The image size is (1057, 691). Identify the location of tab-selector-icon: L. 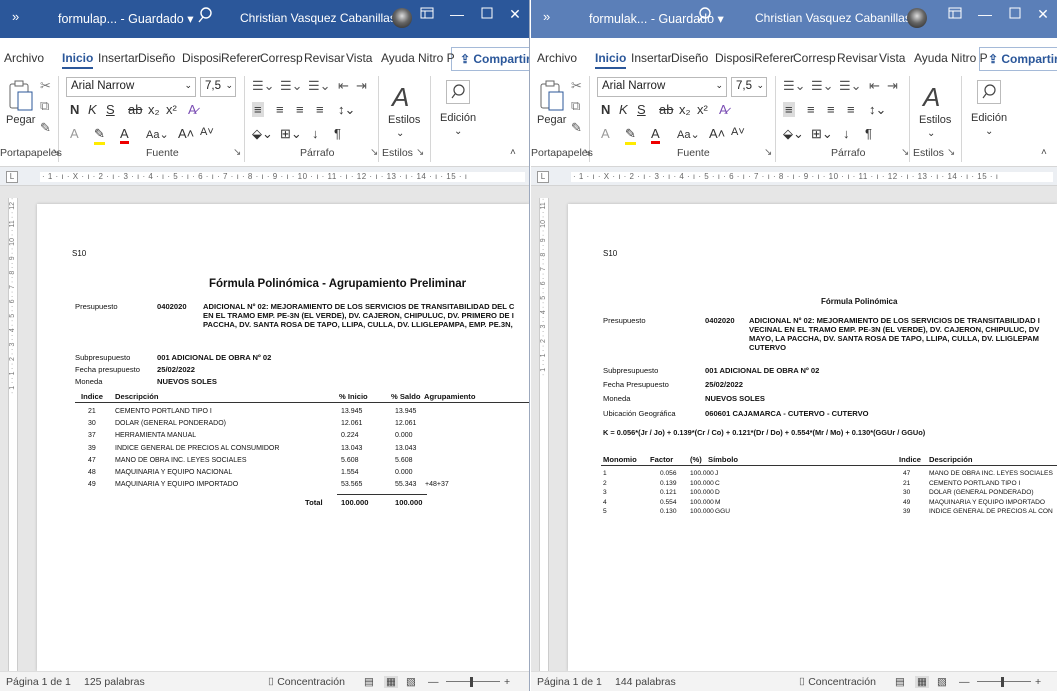
(12, 177).